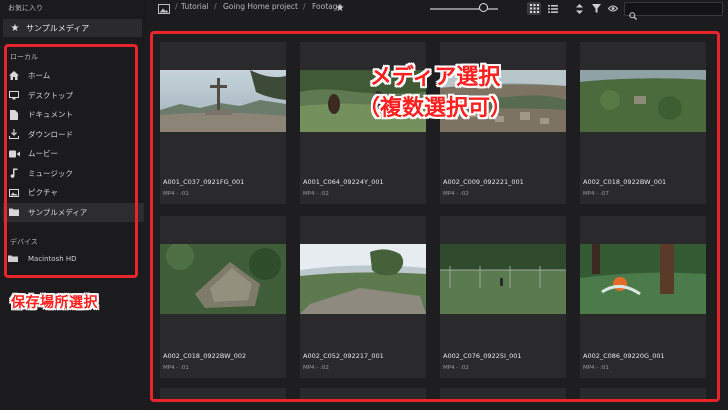  Describe the element at coordinates (613, 8) in the screenshot. I see `eye-icon` at that location.